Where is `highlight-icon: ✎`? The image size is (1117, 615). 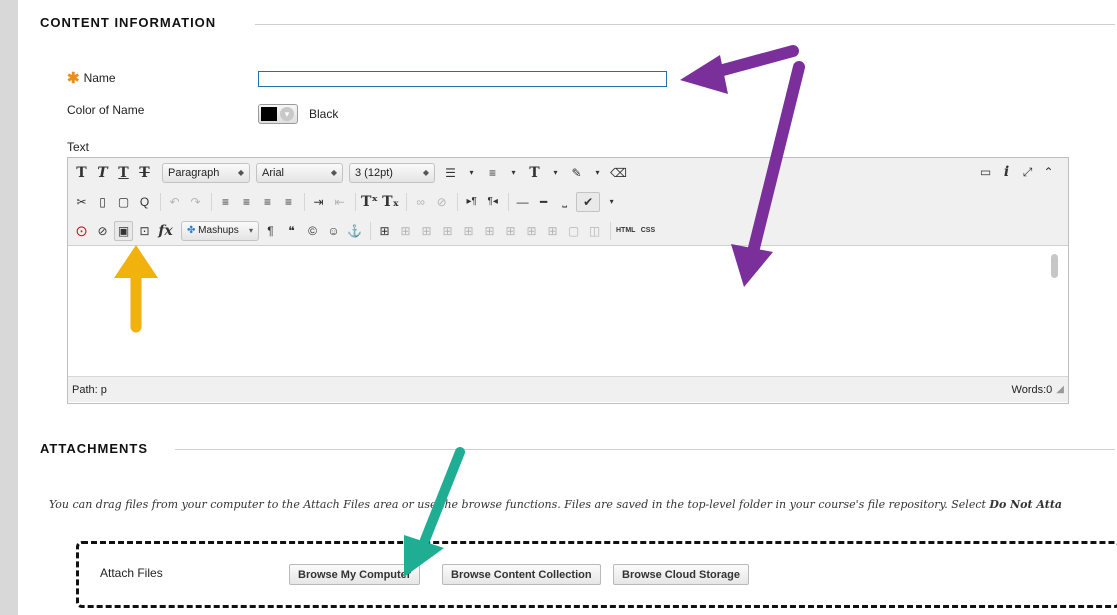
highlight-icon: ✎ is located at coordinates (576, 173).